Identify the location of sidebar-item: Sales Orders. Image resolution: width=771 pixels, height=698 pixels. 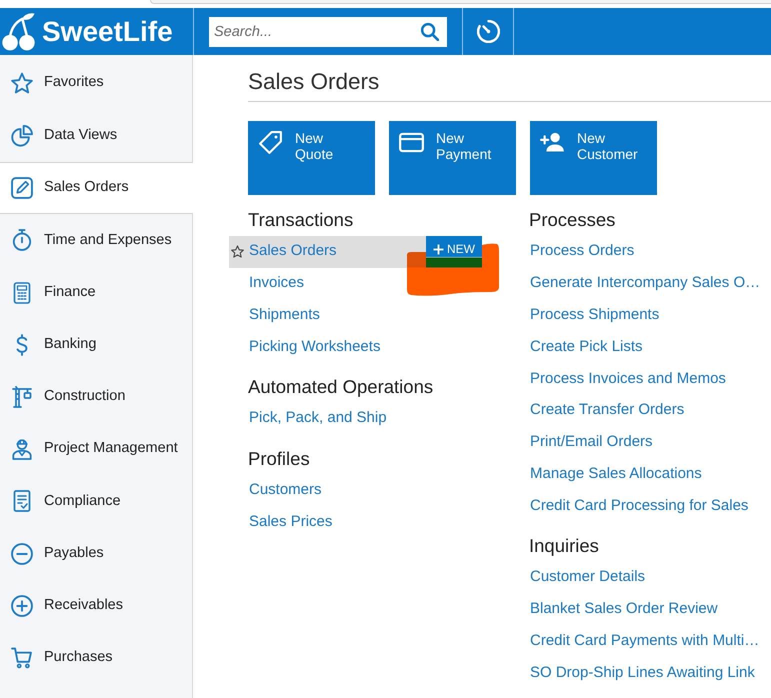
(96, 188).